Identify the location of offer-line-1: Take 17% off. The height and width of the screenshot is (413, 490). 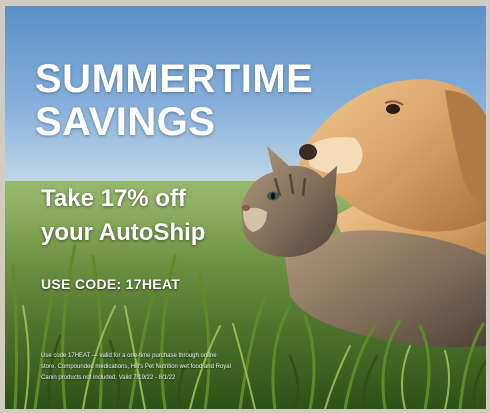
(113, 198).